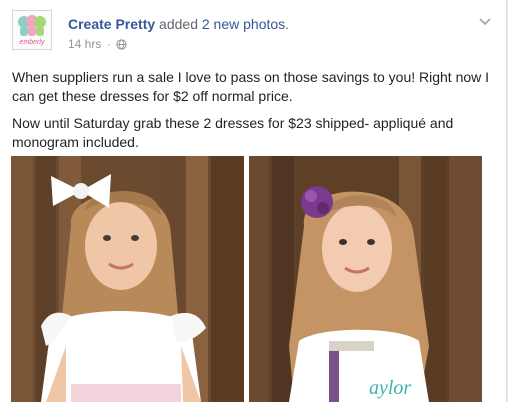 This screenshot has height=402, width=508. Describe the element at coordinates (32, 42) in the screenshot. I see `avatar-logo-text: emberly` at that location.